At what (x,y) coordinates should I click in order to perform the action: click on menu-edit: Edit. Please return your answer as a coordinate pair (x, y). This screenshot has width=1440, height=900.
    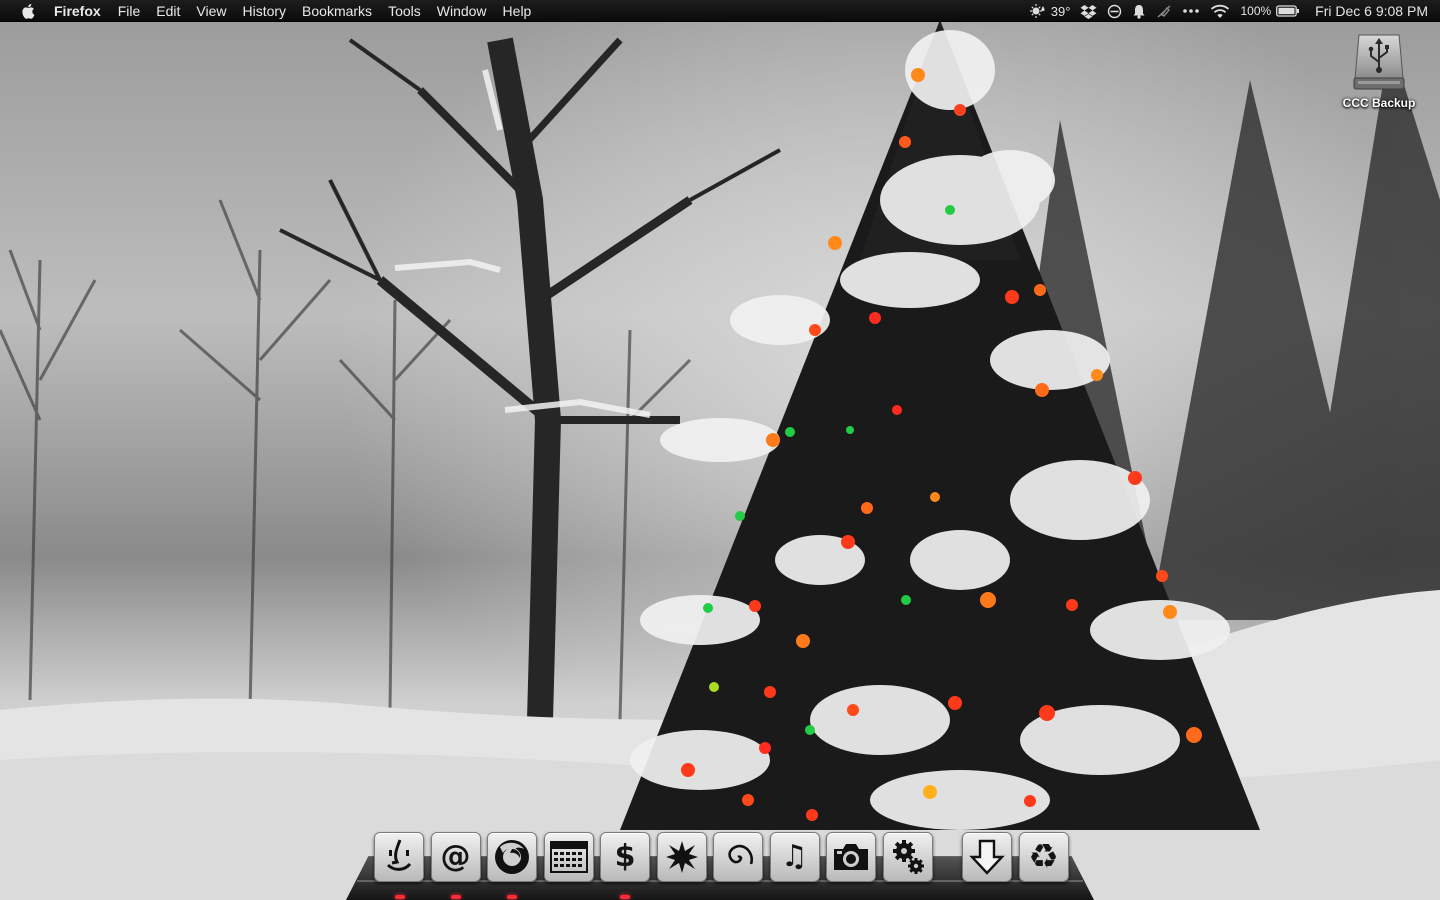
    Looking at the image, I should click on (168, 11).